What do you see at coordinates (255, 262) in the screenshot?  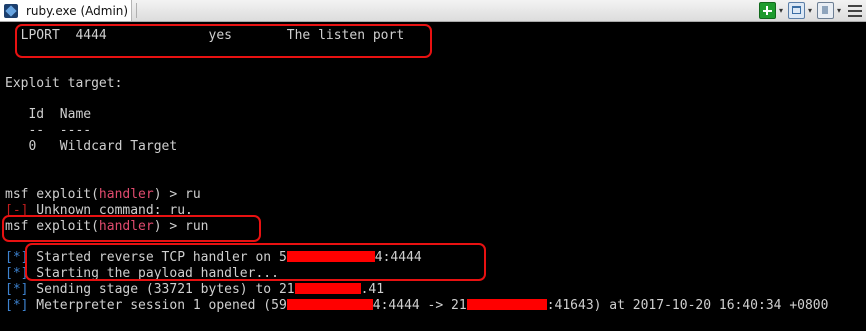 I see `highlight-box-handler-started` at bounding box center [255, 262].